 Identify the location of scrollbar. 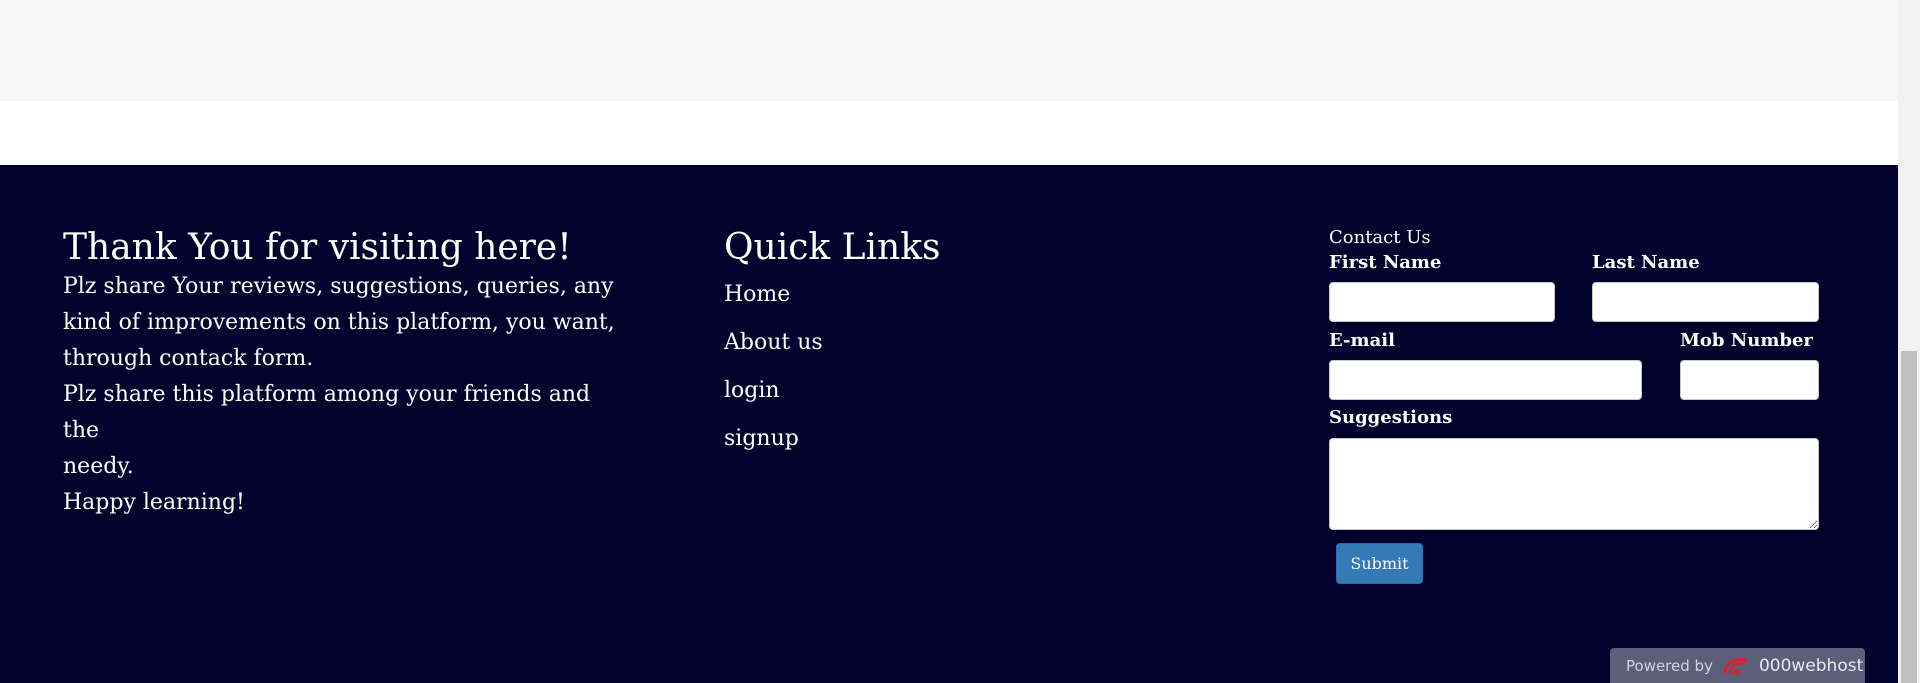
(1909, 341).